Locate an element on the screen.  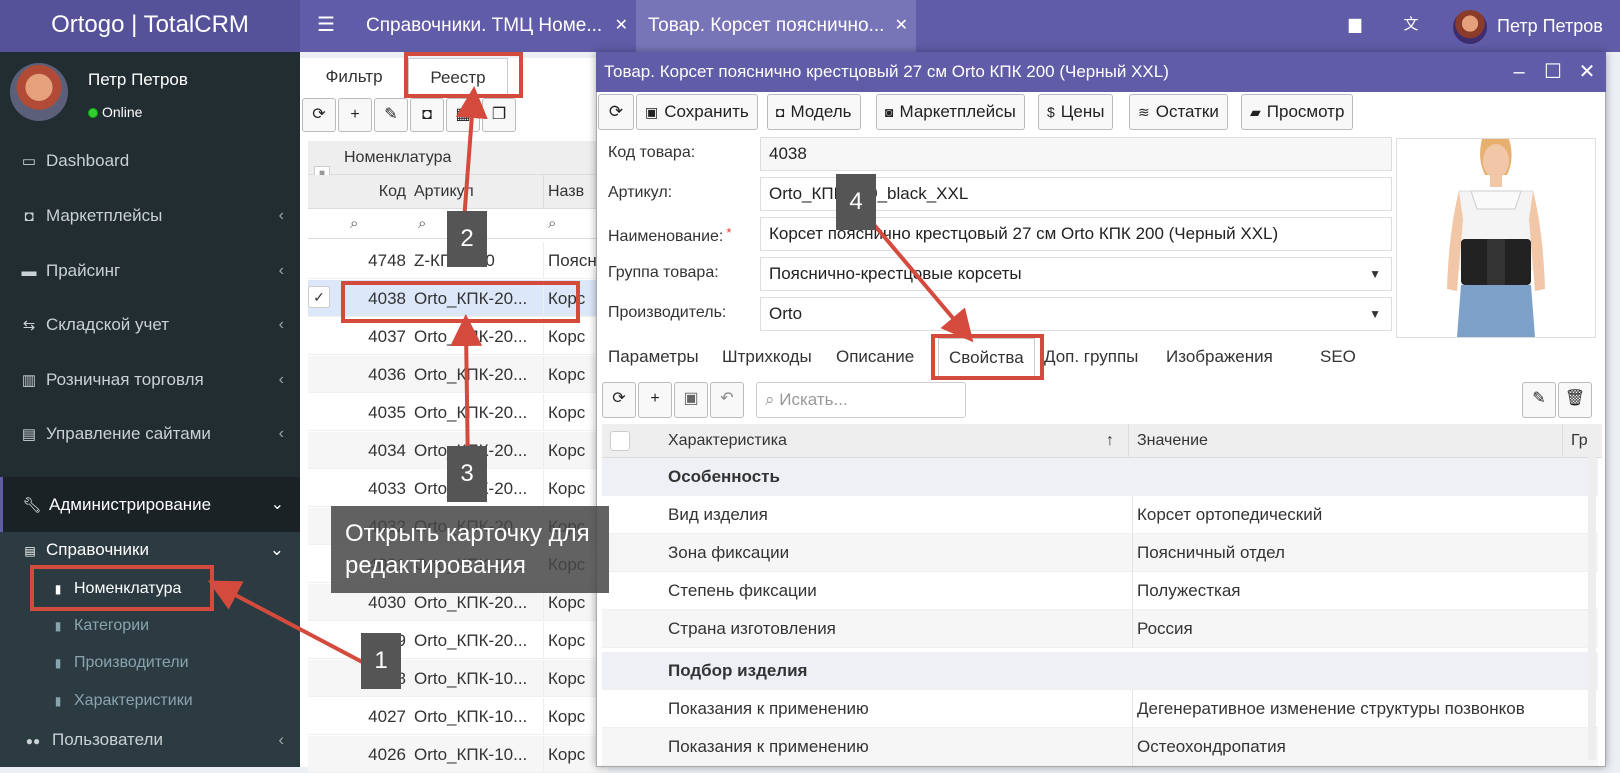
marketplaces-button: ◙ Маркетплейсы is located at coordinates (950, 112).